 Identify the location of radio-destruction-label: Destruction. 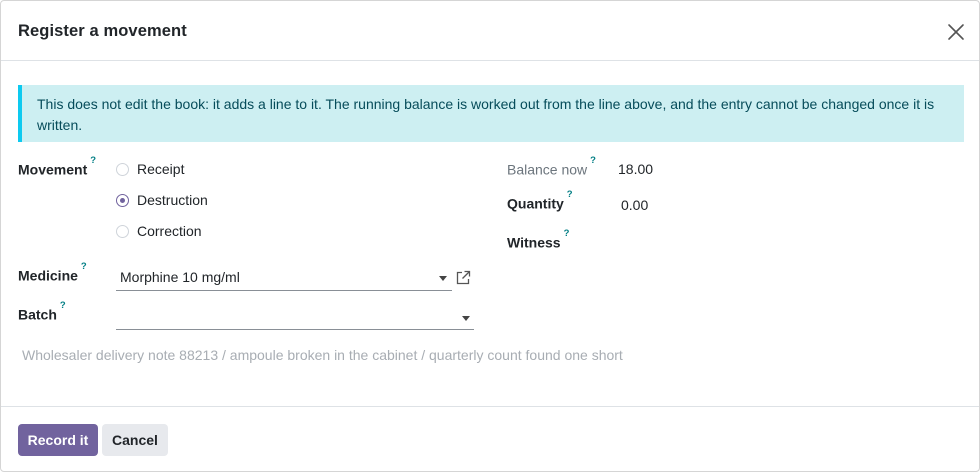
(172, 200).